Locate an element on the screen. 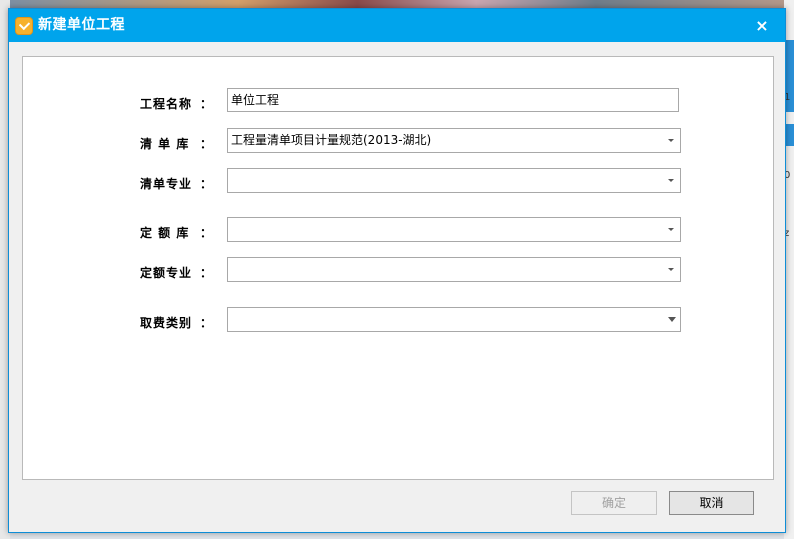 This screenshot has width=794, height=539. cancel-button: 取消 is located at coordinates (711, 503).